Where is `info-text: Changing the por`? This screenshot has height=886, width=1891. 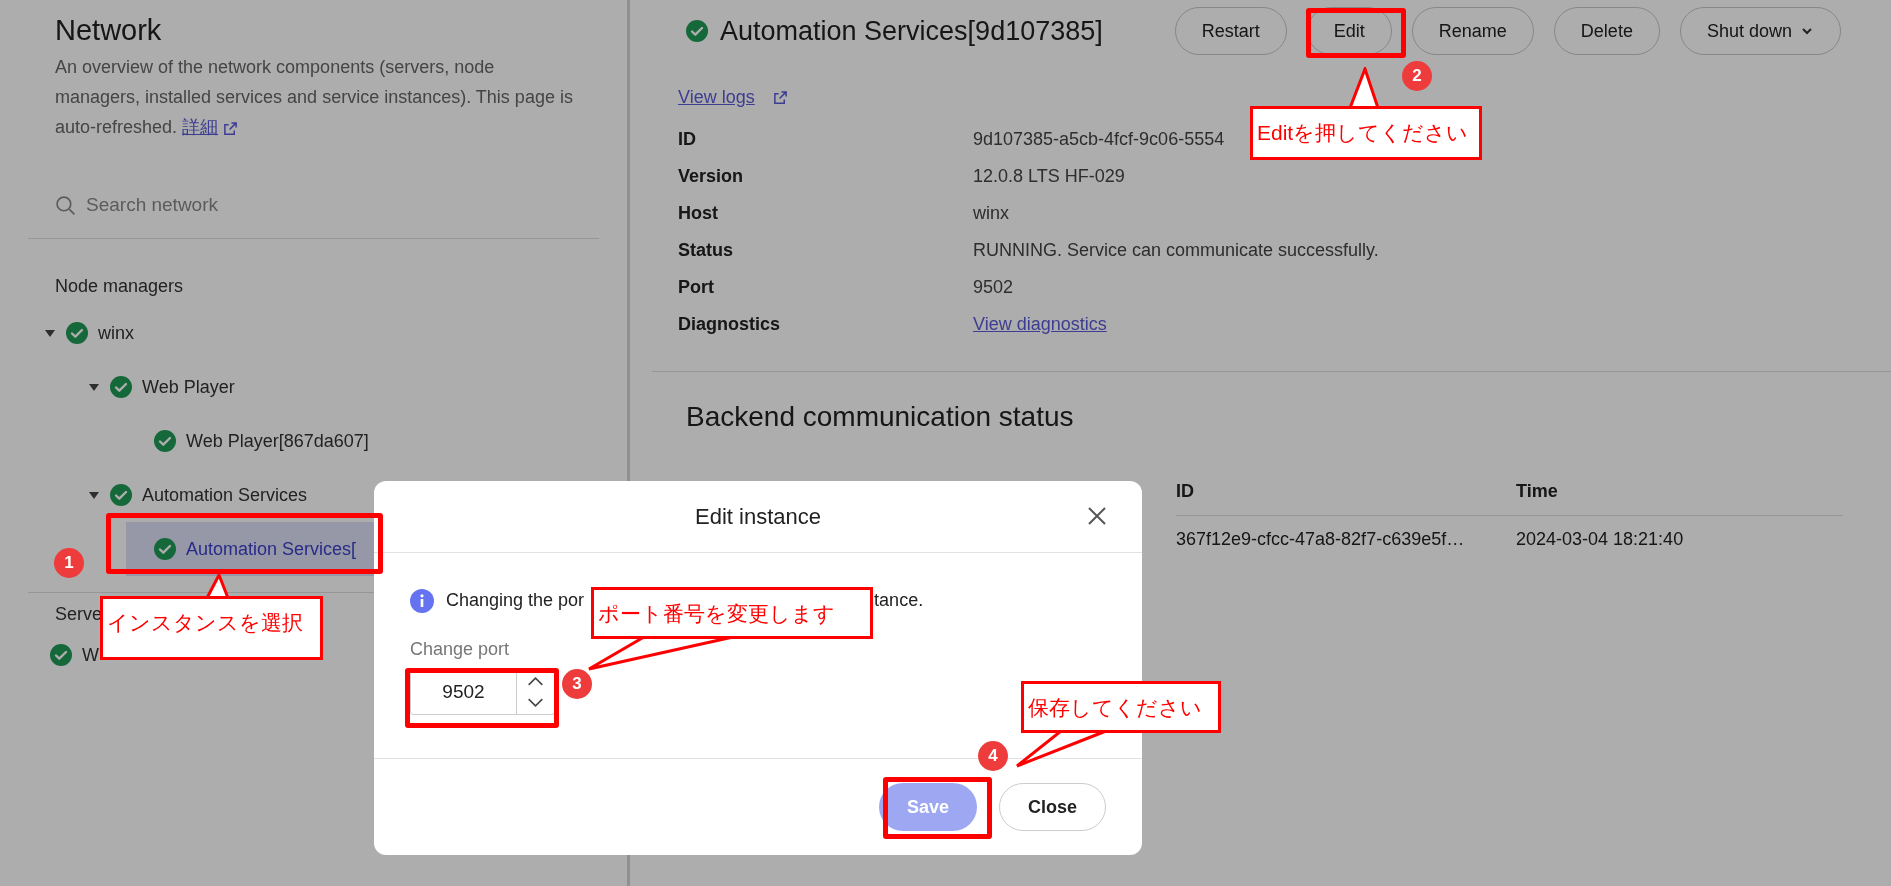
info-text: Changing the por is located at coordinates (515, 600).